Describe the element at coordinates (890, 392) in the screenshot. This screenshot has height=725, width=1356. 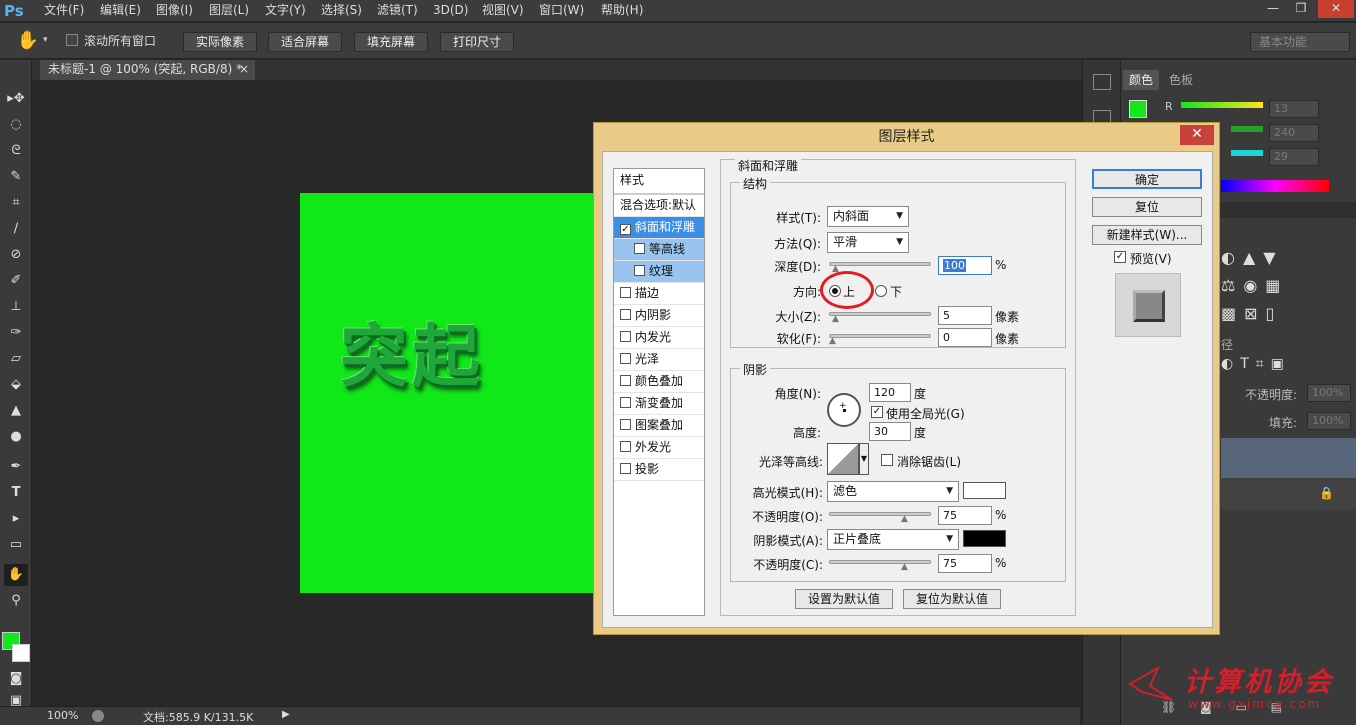
I see `angle-input: 120` at that location.